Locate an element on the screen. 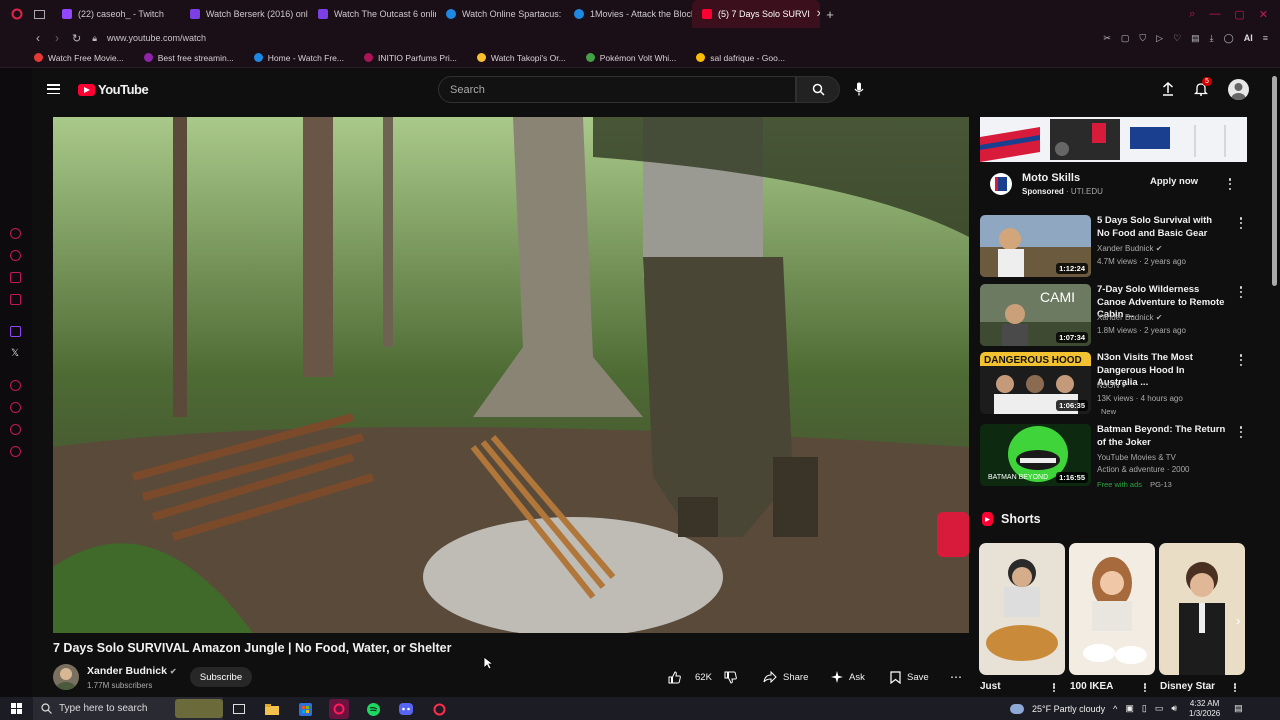 The image size is (1280, 720). ad-logo is located at coordinates (1001, 184).